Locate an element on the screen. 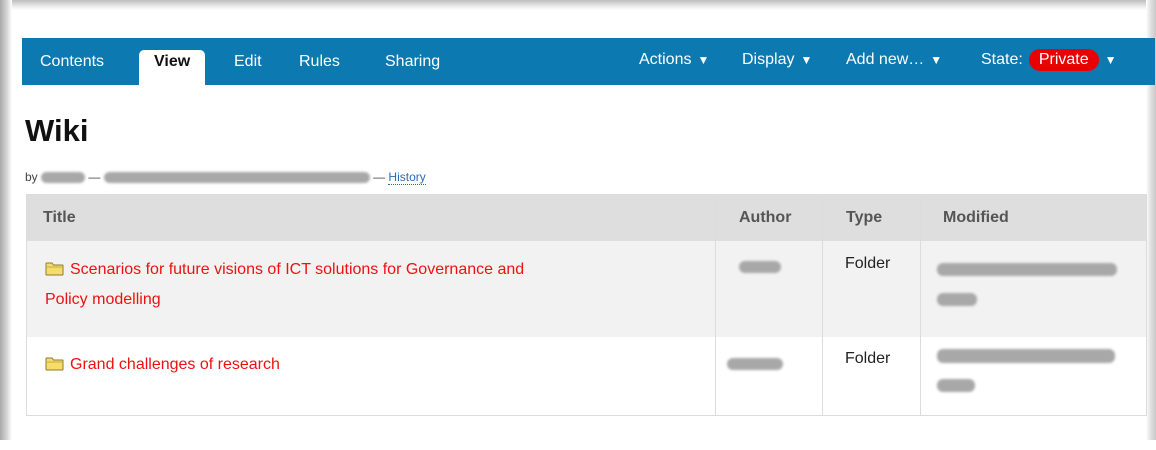 The width and height of the screenshot is (1156, 450). window-frame-top is located at coordinates (578, 5).